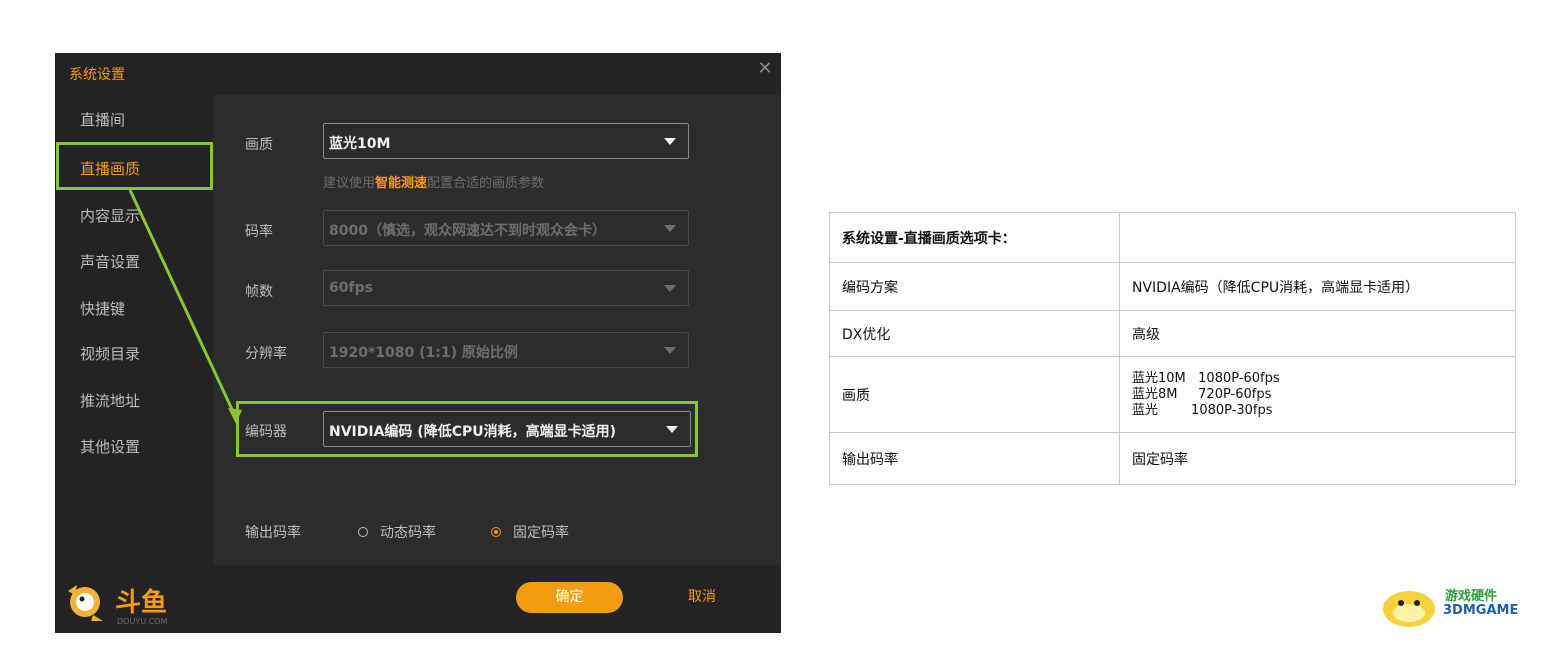  I want to click on quality-hint: 建议使用智能测速配置合适的画质参数, so click(433, 181).